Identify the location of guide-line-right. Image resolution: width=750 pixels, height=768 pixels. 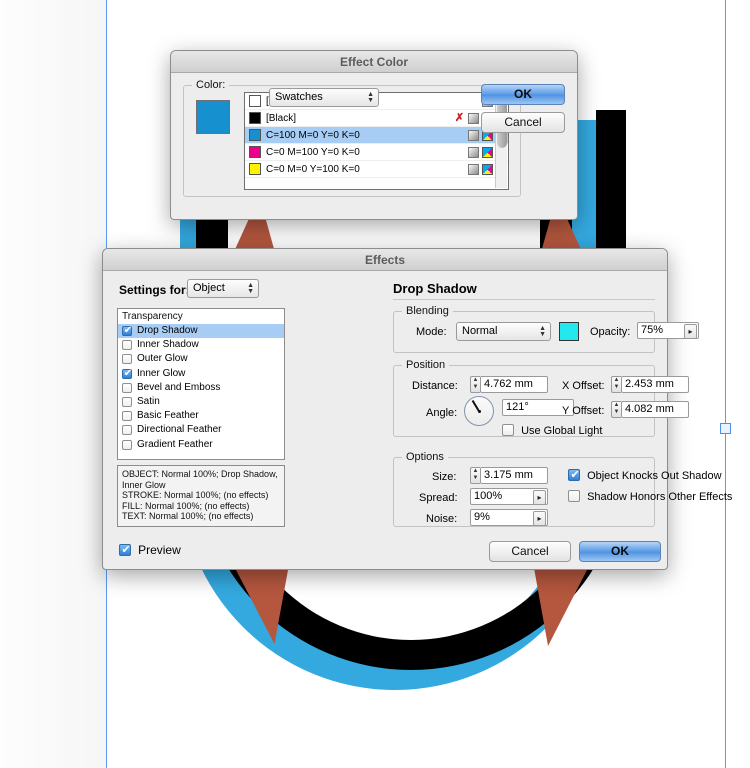
(725, 384).